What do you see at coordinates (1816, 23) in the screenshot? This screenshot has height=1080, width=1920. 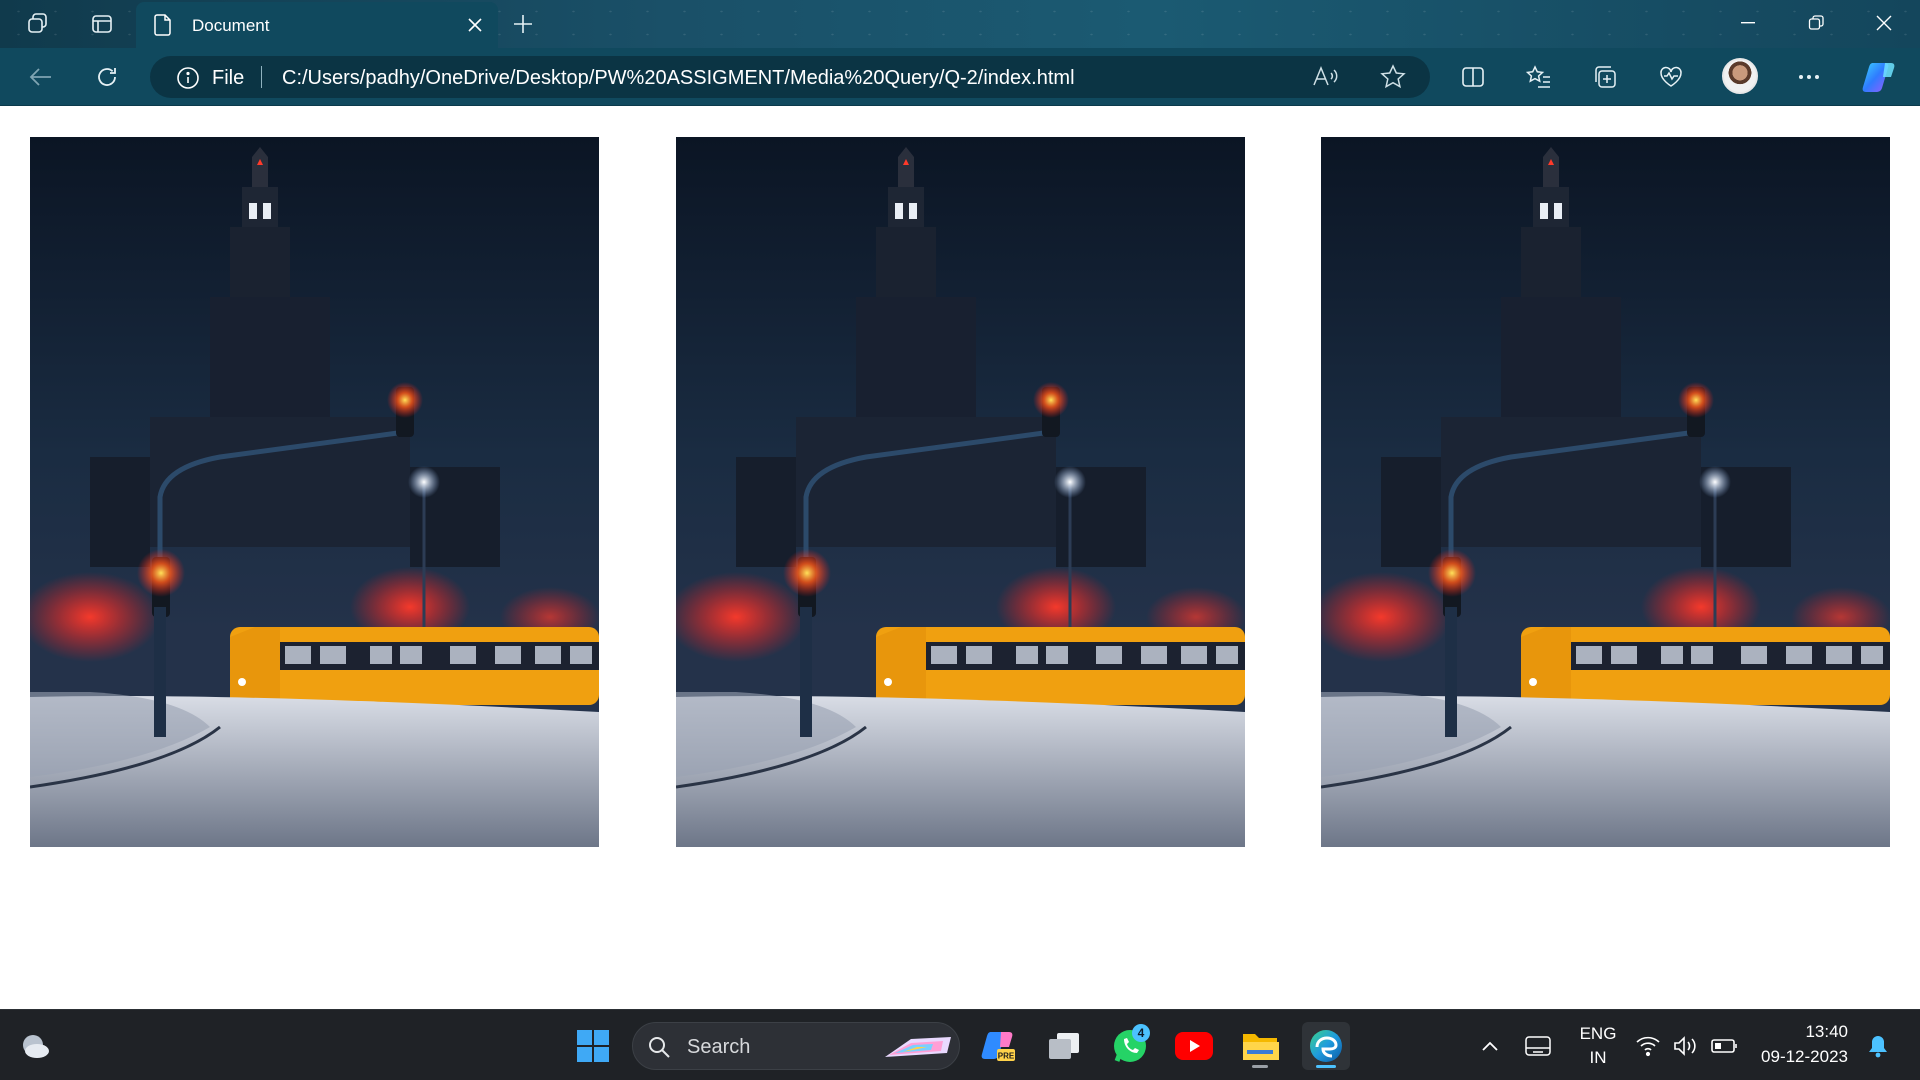 I see `restore-button` at bounding box center [1816, 23].